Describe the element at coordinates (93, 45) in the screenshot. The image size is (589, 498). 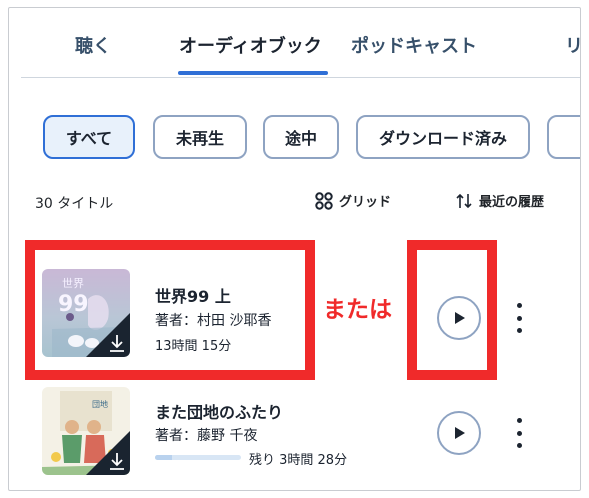
I see `tab-listen: 聴く` at that location.